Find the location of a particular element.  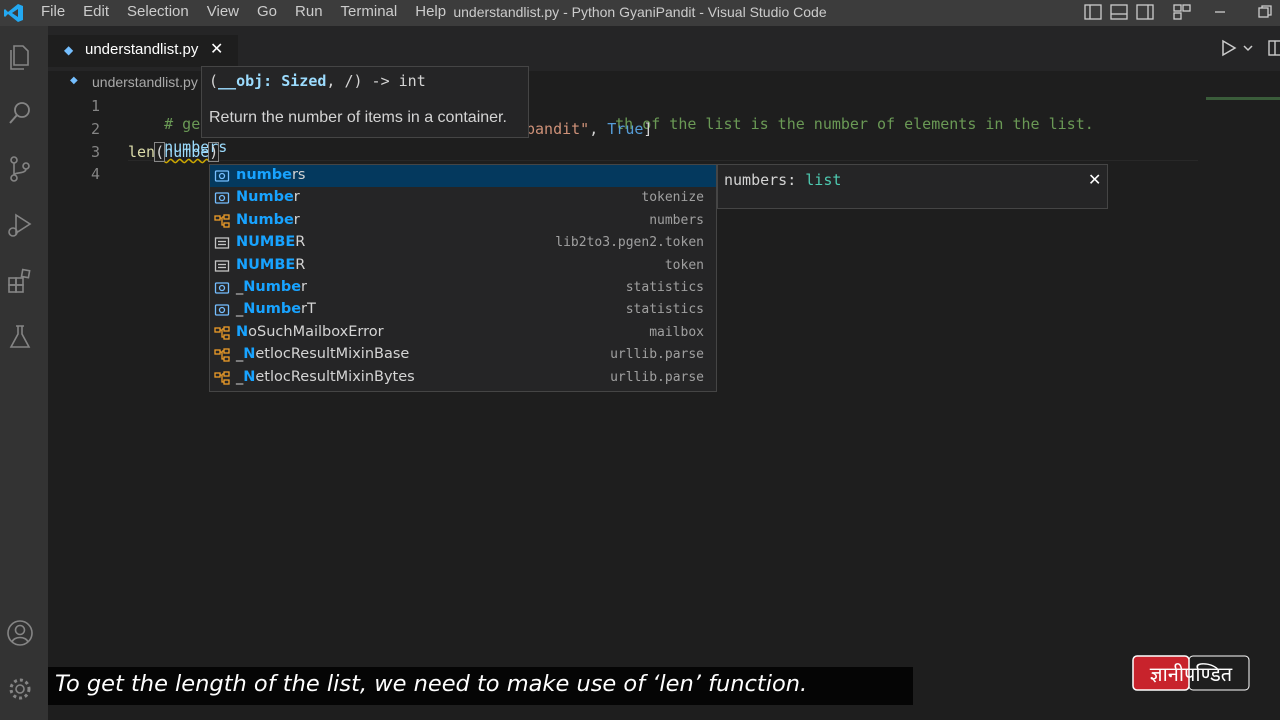

tab-understandlist: ◆ understandlist.py ✕ is located at coordinates (143, 51).